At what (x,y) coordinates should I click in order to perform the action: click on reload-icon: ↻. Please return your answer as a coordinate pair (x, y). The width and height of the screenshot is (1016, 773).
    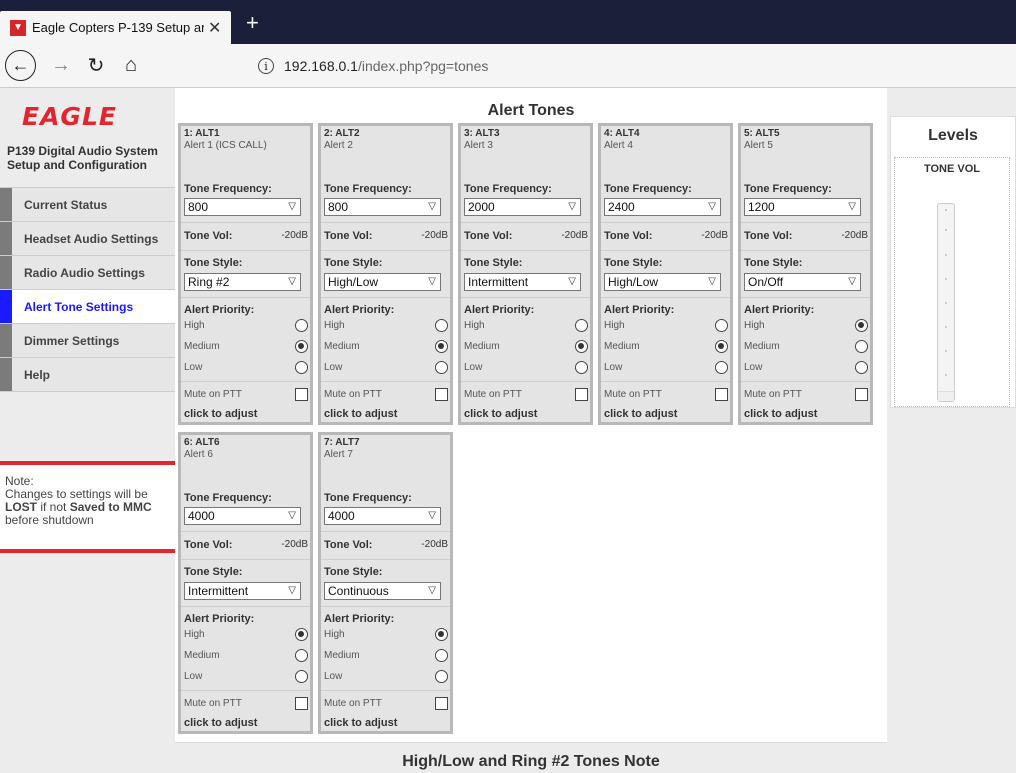
    Looking at the image, I should click on (96, 65).